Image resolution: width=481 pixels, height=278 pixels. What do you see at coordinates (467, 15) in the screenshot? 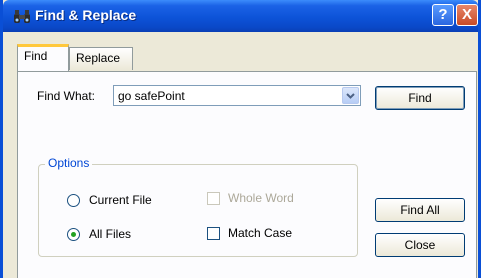
I see `close-window-button: X` at bounding box center [467, 15].